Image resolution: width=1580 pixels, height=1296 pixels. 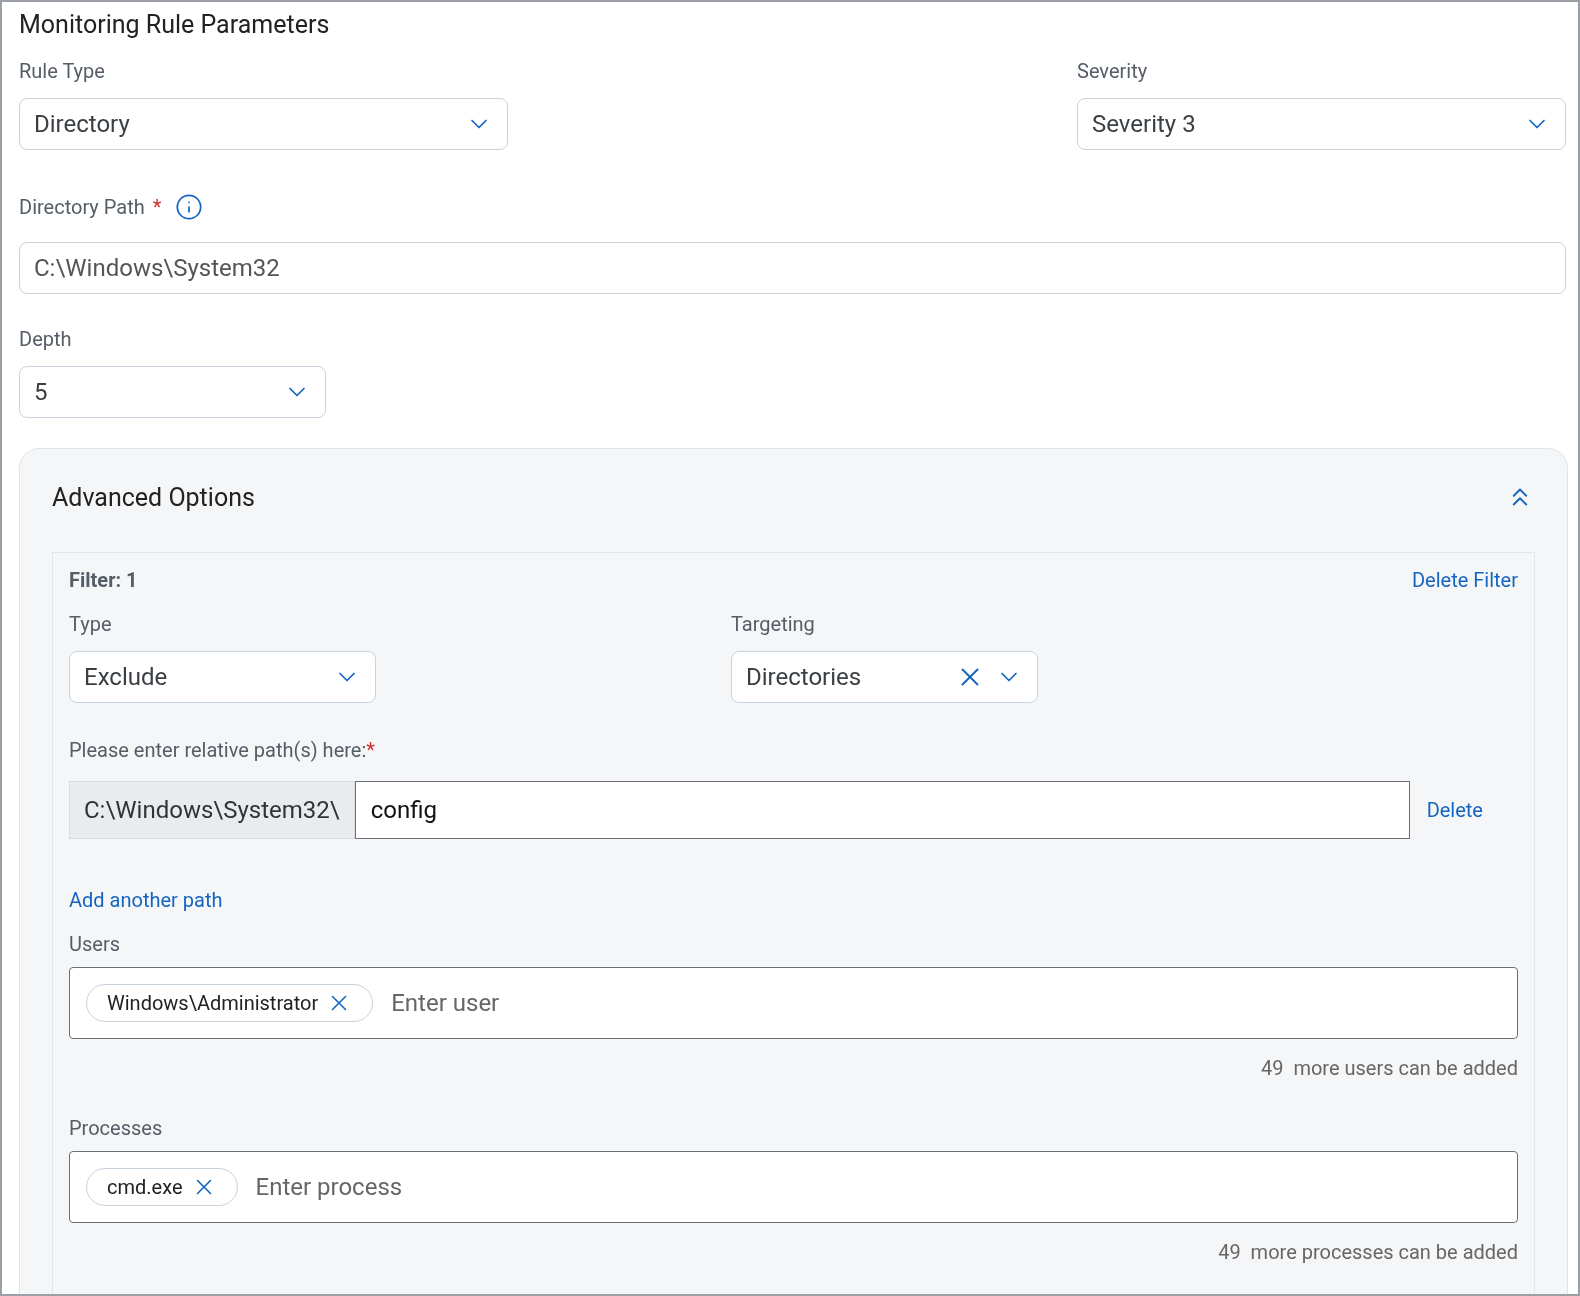 What do you see at coordinates (230, 1003) in the screenshot?
I see `tag-chip: Windows\Administrator` at bounding box center [230, 1003].